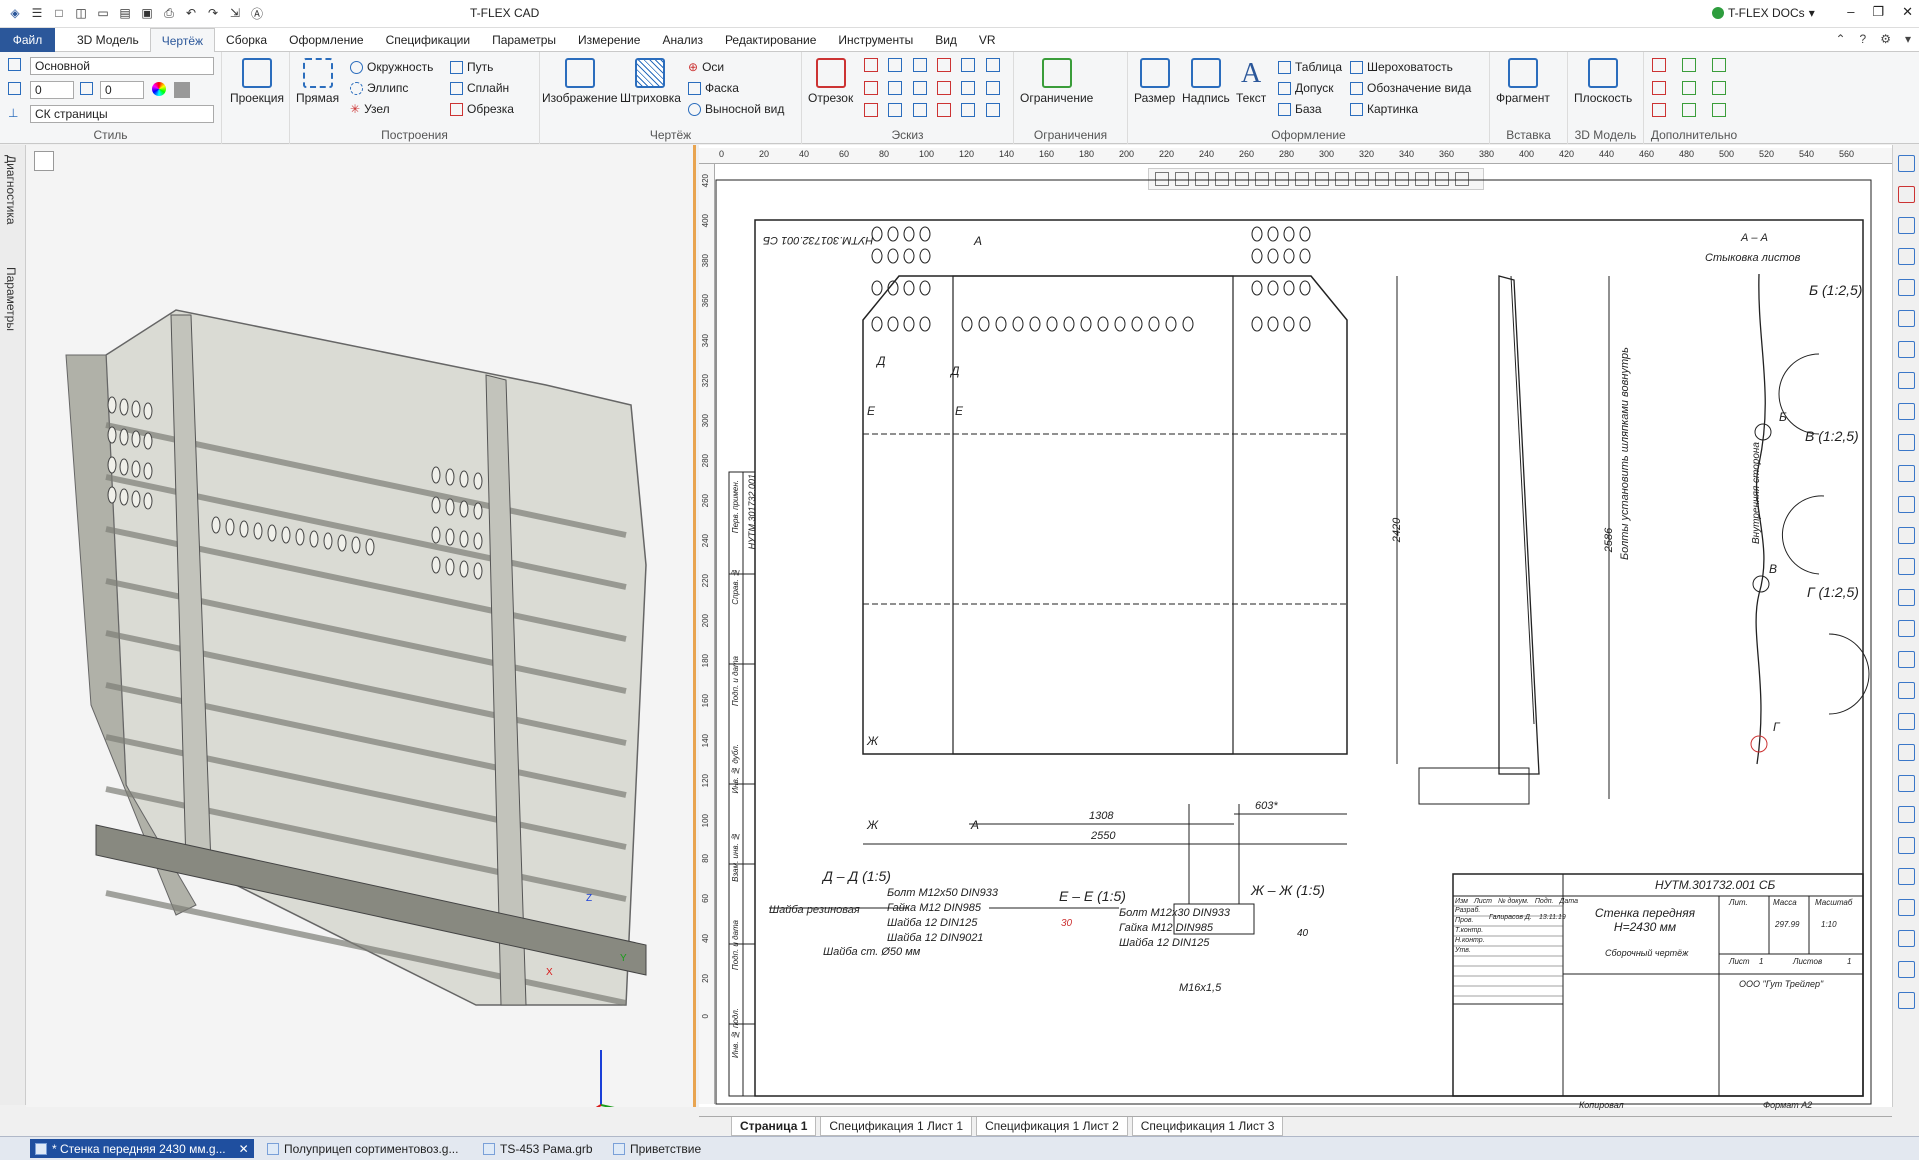 This screenshot has height=1160, width=1919. Describe the element at coordinates (946, 40) in the screenshot. I see `tab-10: Вид` at that location.